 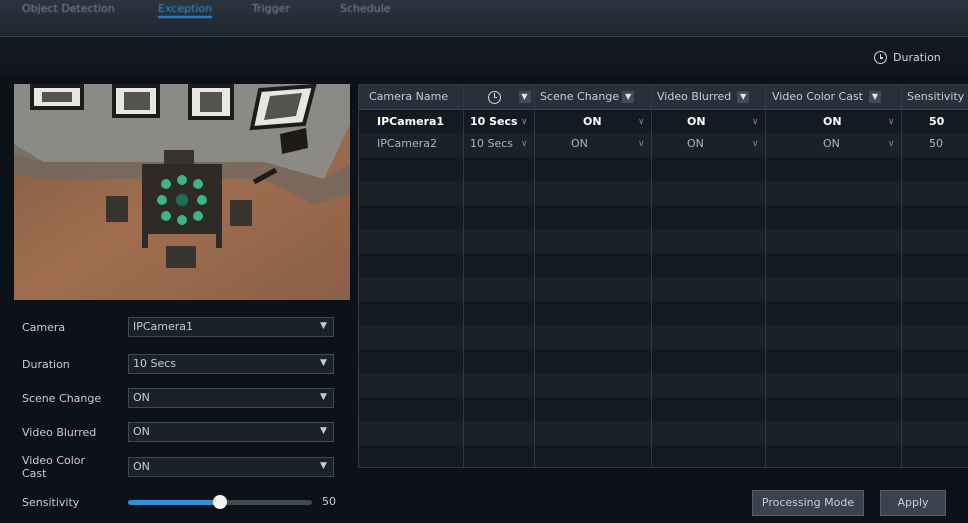 What do you see at coordinates (62, 398) in the screenshot?
I see `scene-change-label: Scene Change` at bounding box center [62, 398].